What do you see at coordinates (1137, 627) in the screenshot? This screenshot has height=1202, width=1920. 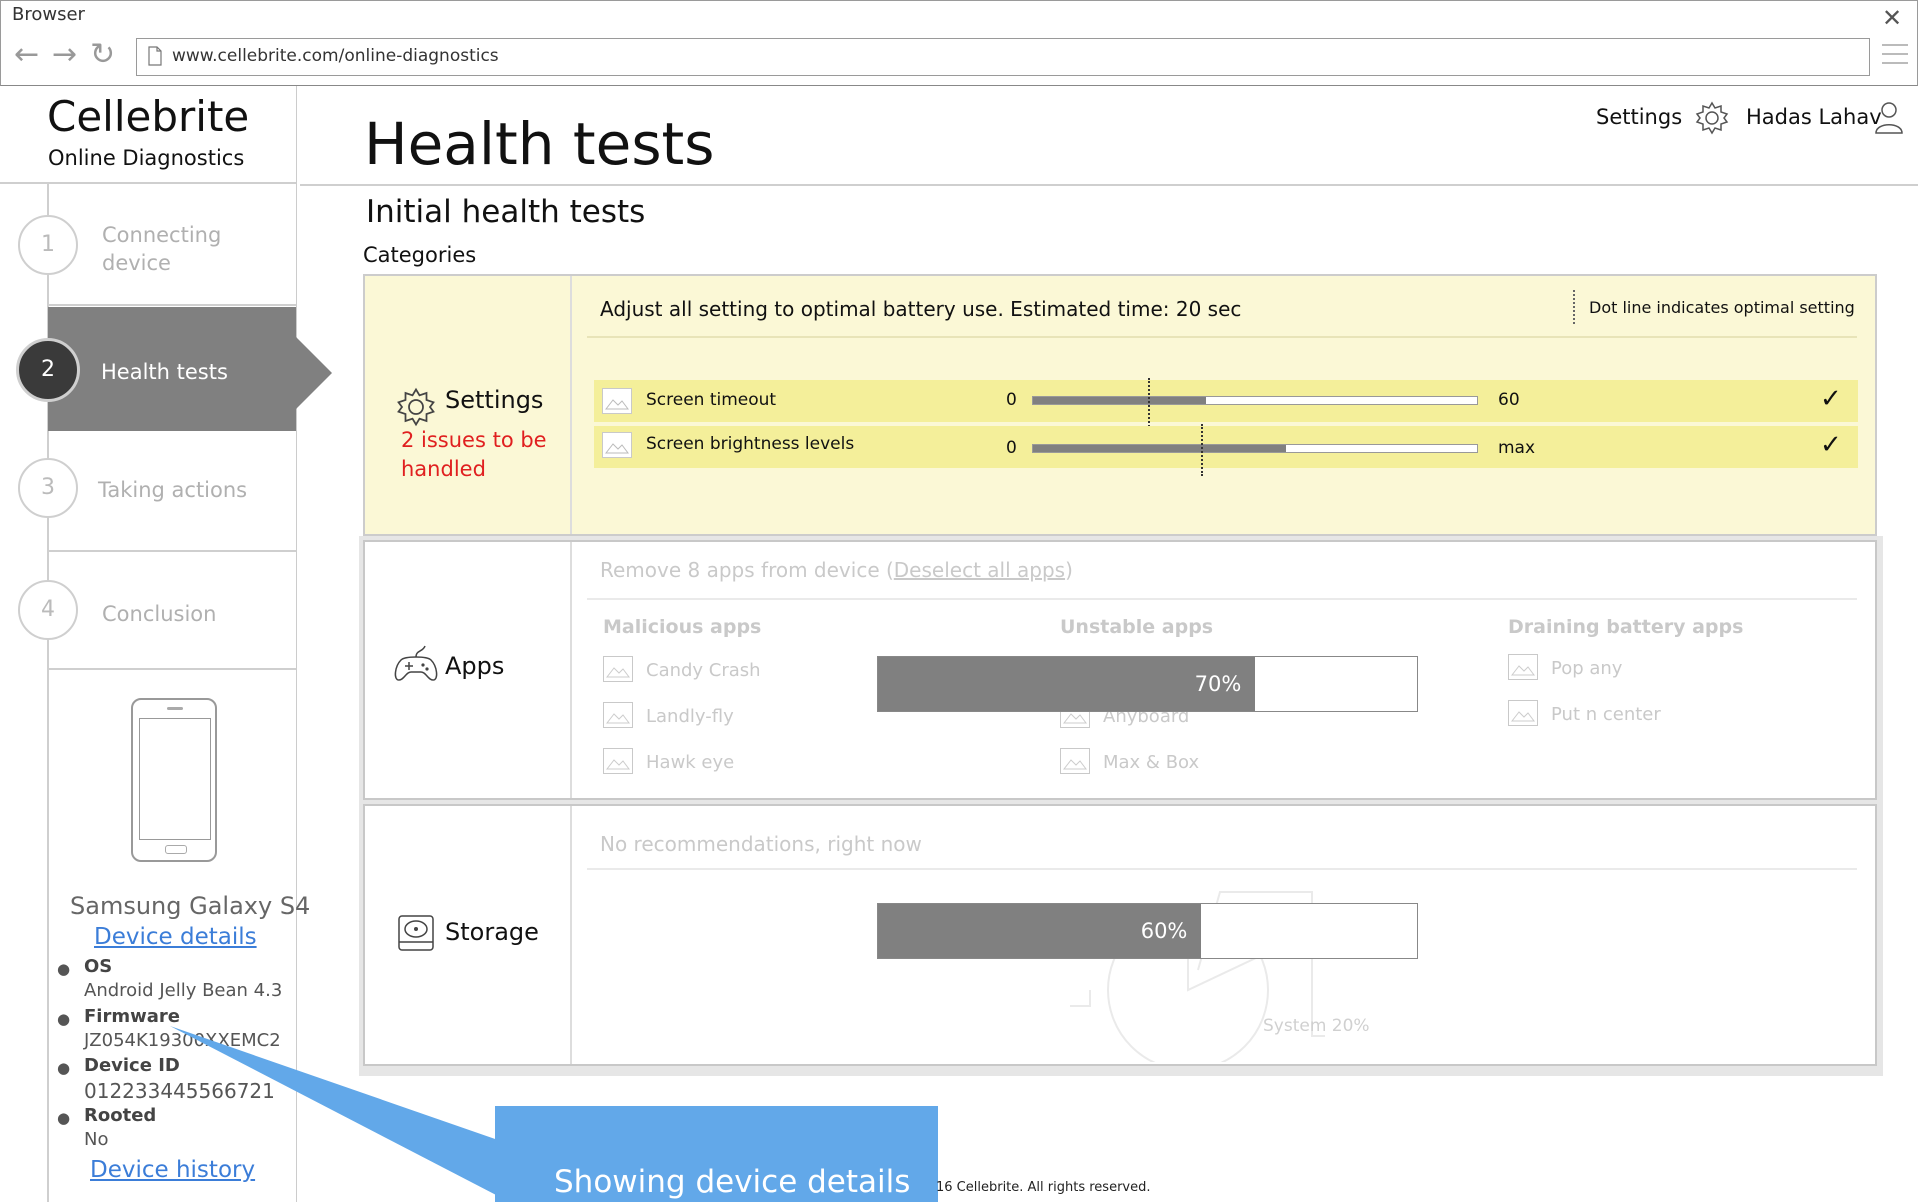 I see `app-column-heading: Unstable apps` at bounding box center [1137, 627].